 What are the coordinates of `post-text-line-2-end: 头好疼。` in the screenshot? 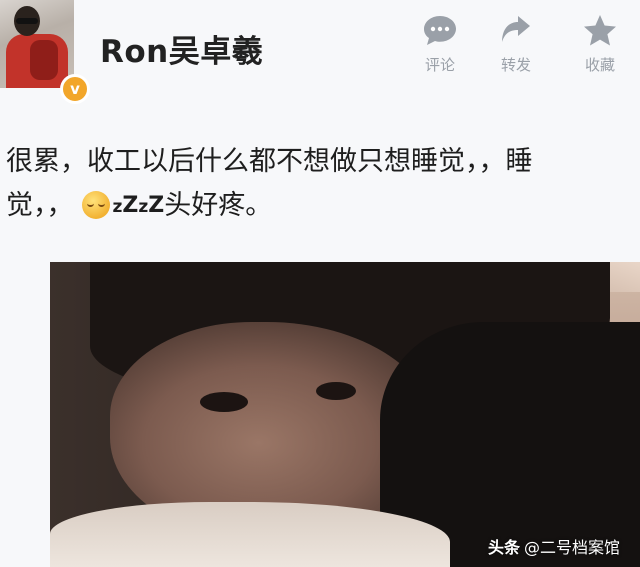 It's located at (218, 205).